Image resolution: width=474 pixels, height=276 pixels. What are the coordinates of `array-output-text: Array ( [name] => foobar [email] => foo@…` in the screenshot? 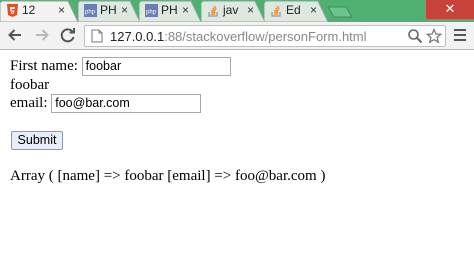 It's located at (168, 176).